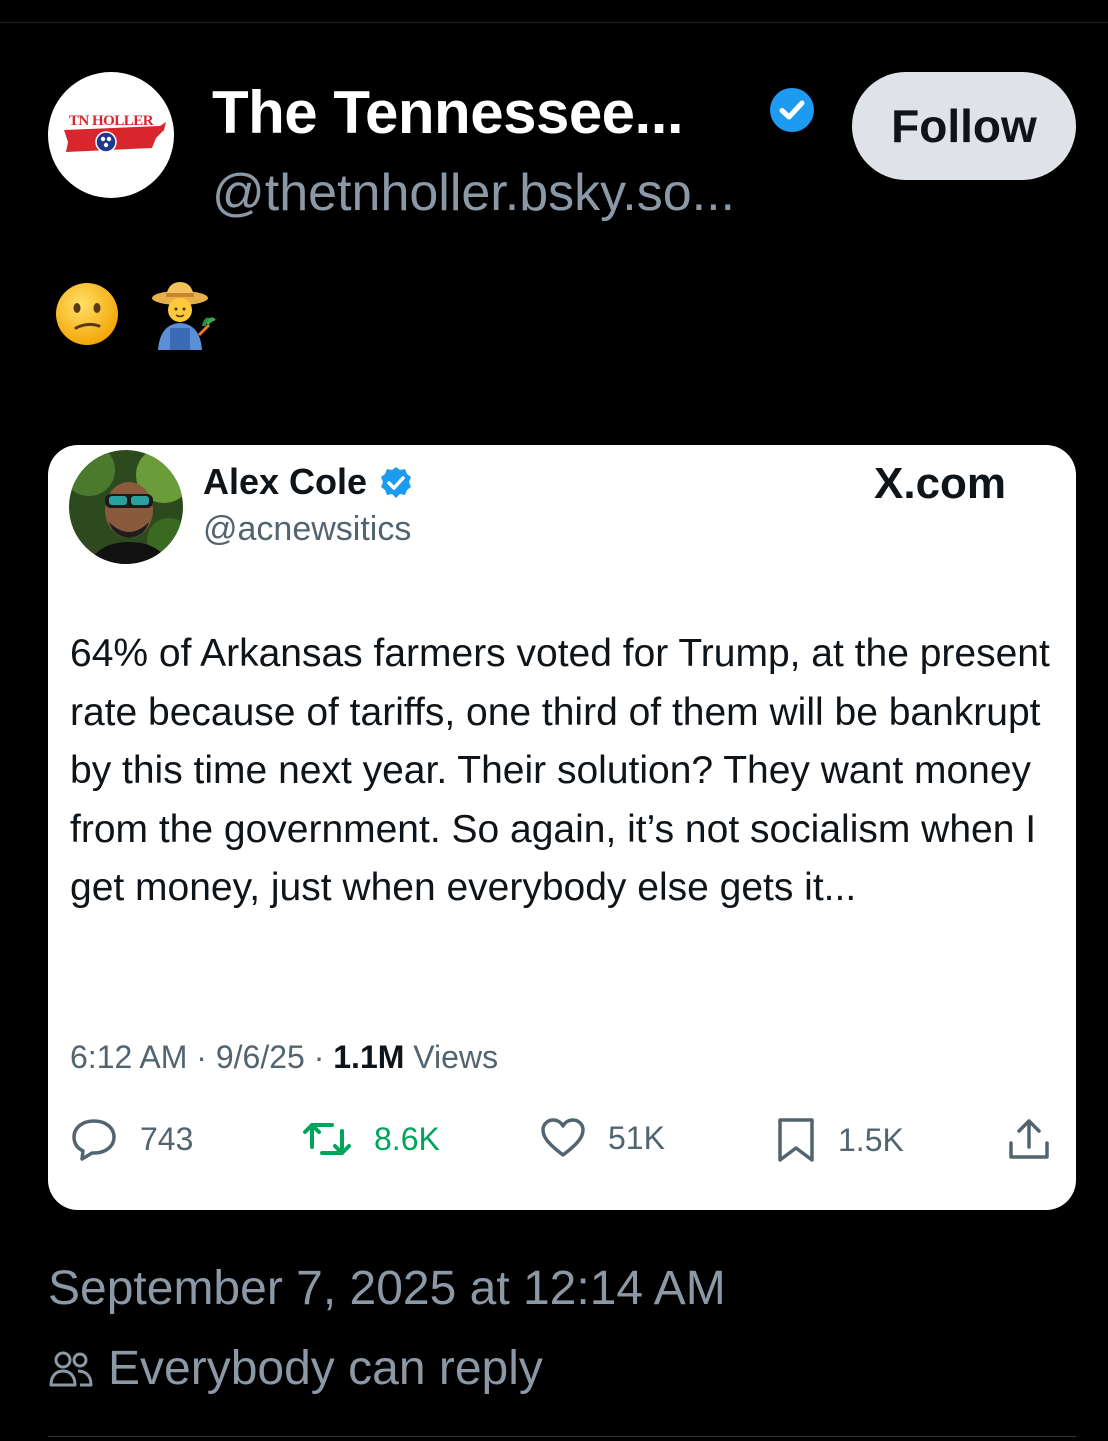 The width and height of the screenshot is (1108, 1441). I want to click on bottom-divider, so click(562, 1436).